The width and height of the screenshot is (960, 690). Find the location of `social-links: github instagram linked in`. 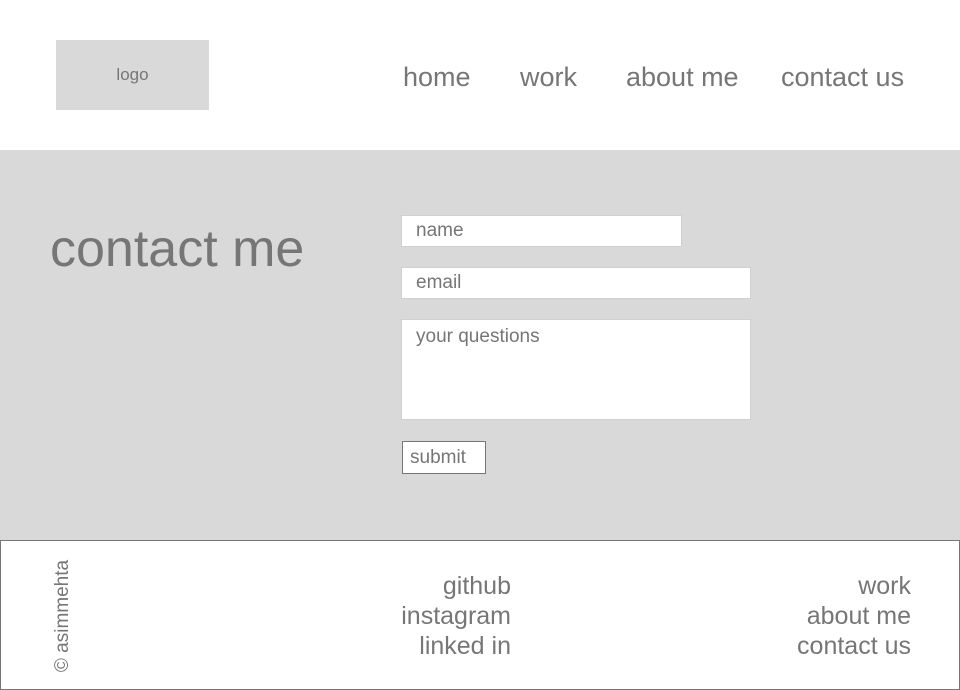

social-links: github instagram linked in is located at coordinates (431, 616).